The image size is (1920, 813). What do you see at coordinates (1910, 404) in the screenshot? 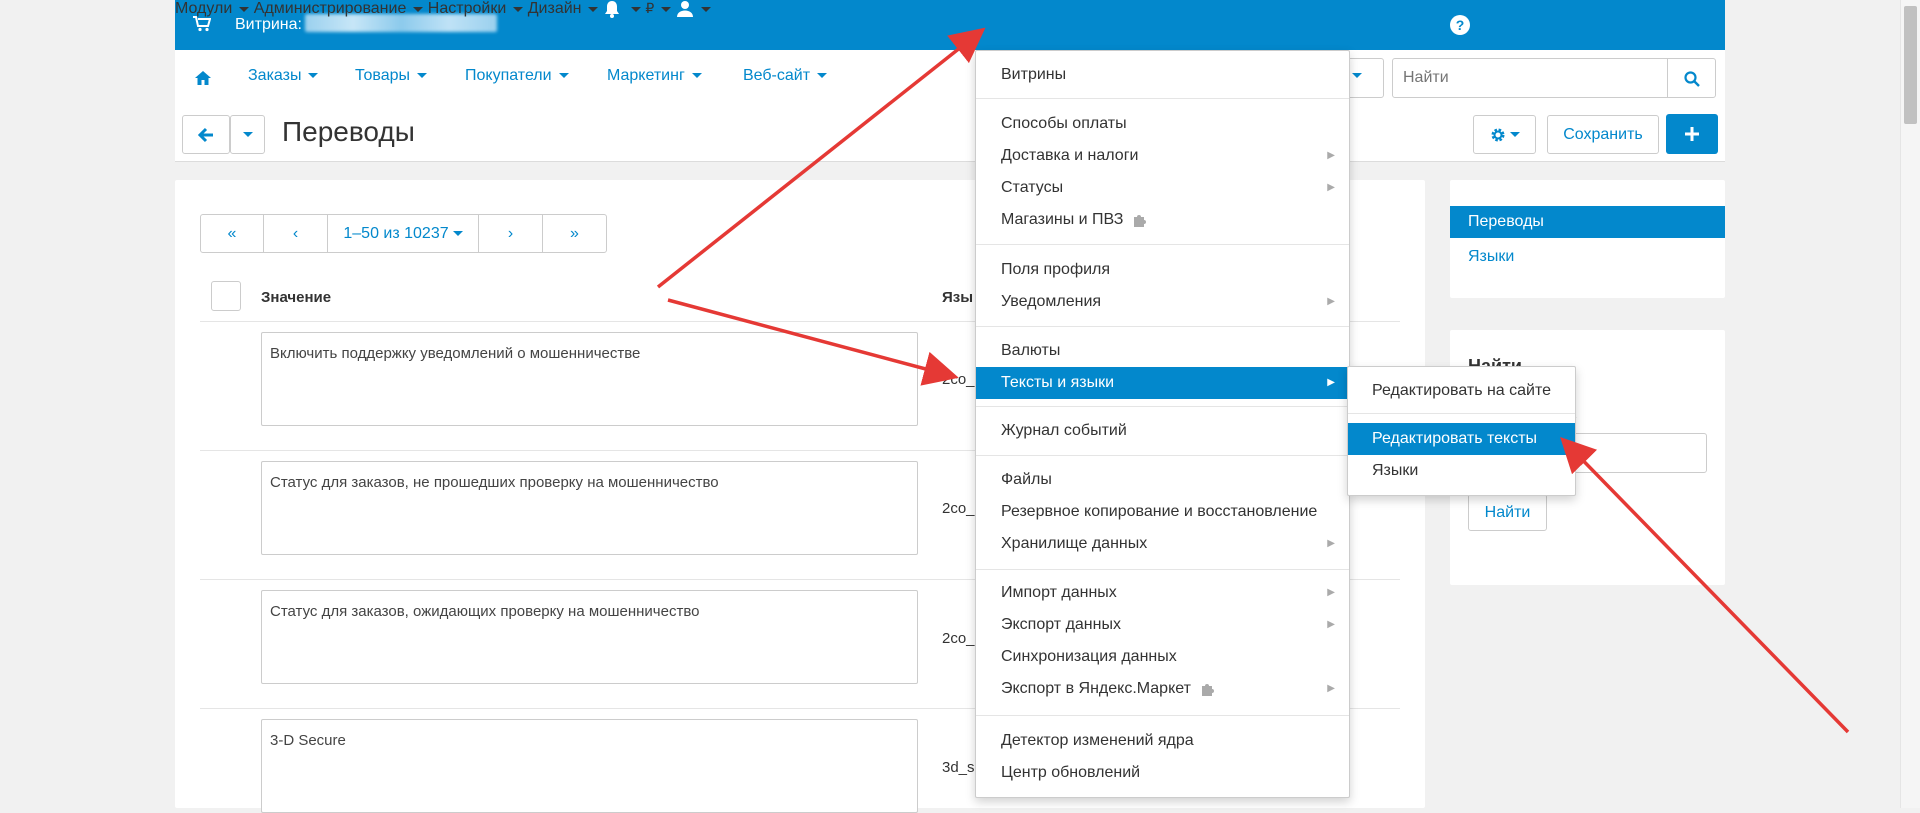
I see `scrollbar-track` at bounding box center [1910, 404].